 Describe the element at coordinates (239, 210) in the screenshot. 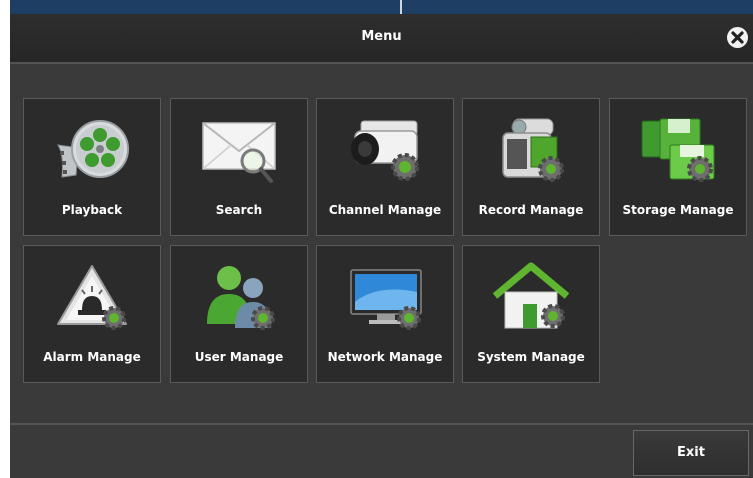

I see `menu-tile-label: Search` at that location.